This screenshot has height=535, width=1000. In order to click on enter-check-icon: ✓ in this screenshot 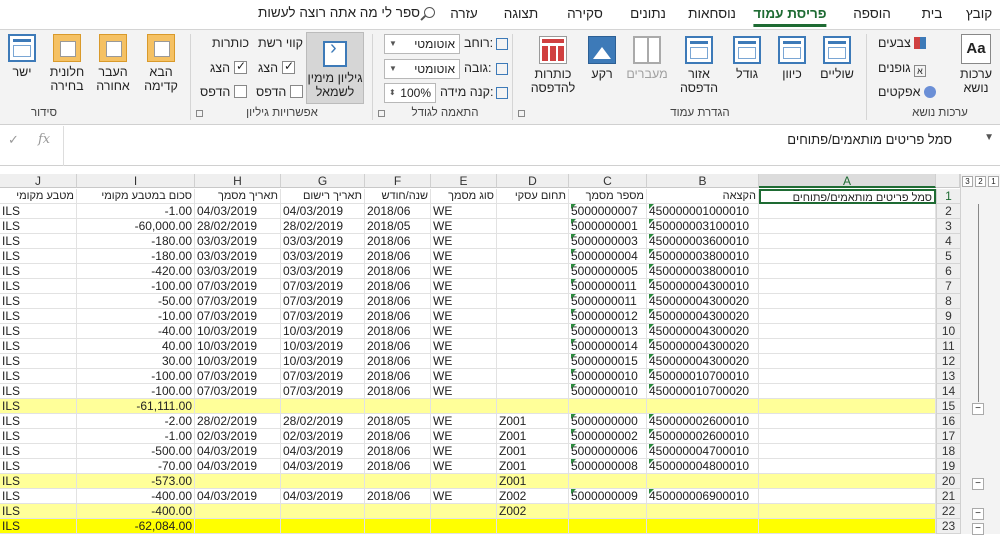, I will do `click(13, 140)`.